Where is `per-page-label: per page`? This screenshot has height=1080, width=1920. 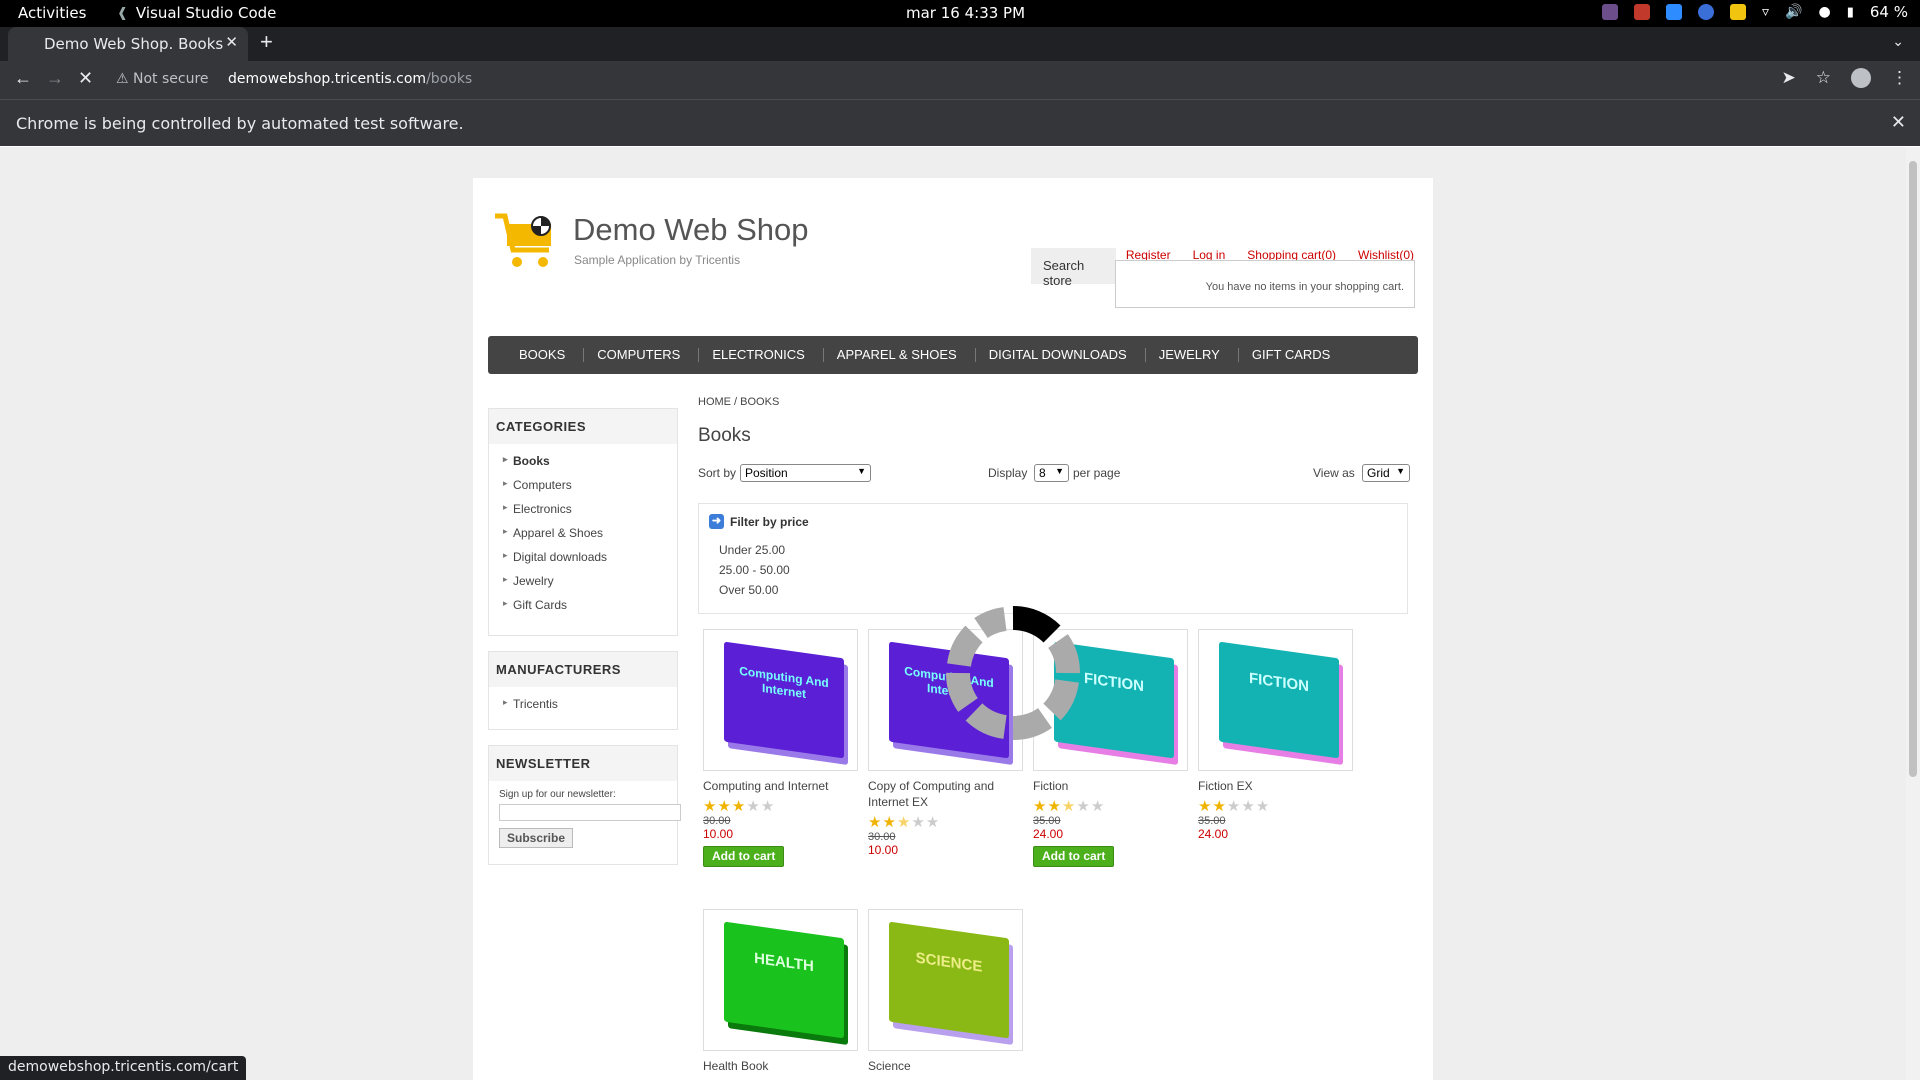
per-page-label: per page is located at coordinates (1097, 473).